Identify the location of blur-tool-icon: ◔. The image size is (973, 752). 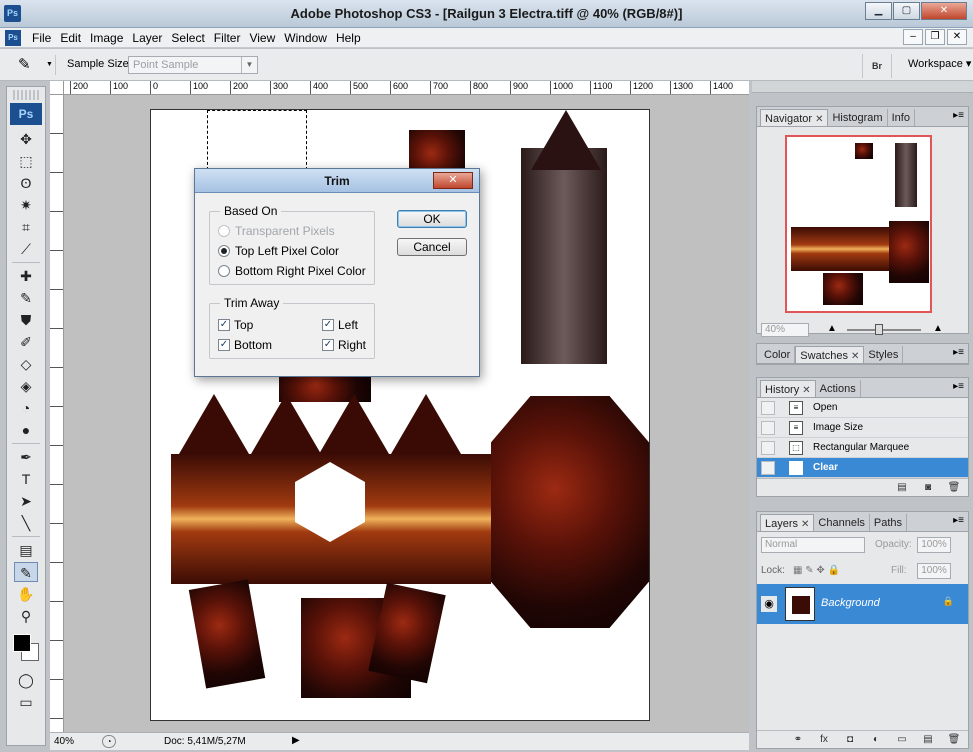
(26, 408).